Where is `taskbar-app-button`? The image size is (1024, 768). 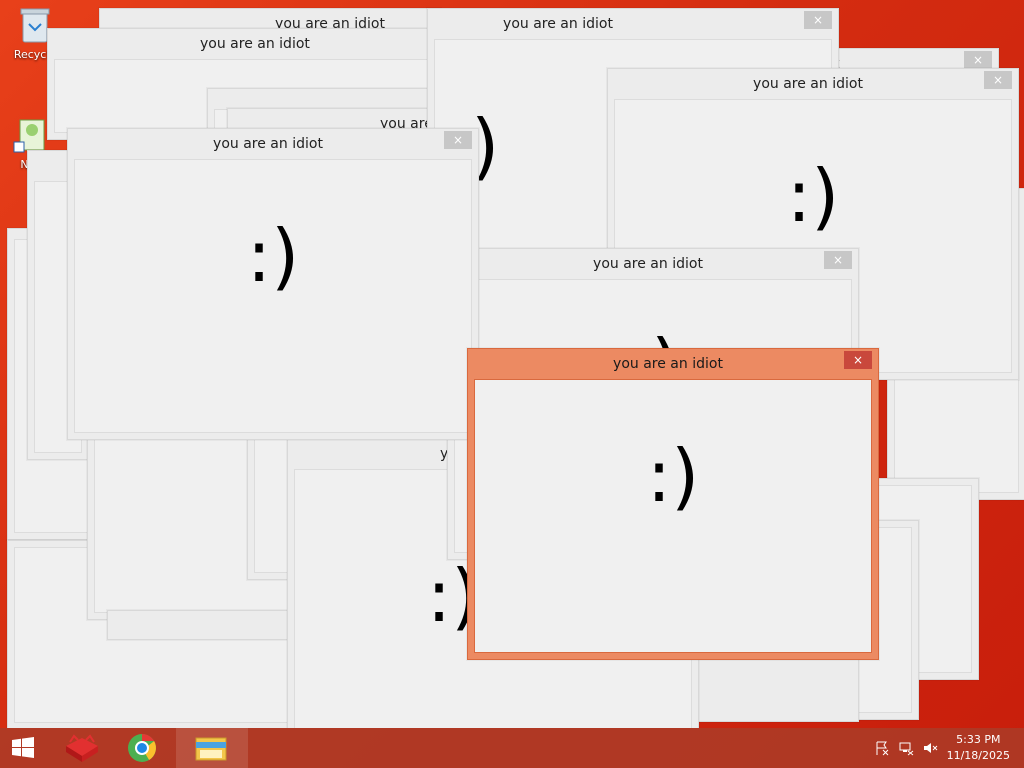
taskbar-app-button is located at coordinates (82, 748).